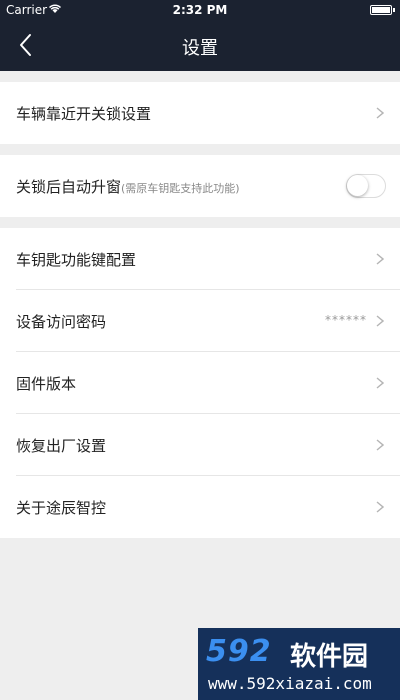 The height and width of the screenshot is (700, 400). Describe the element at coordinates (76, 260) in the screenshot. I see `row-label: 车钥匙功能键配置` at that location.